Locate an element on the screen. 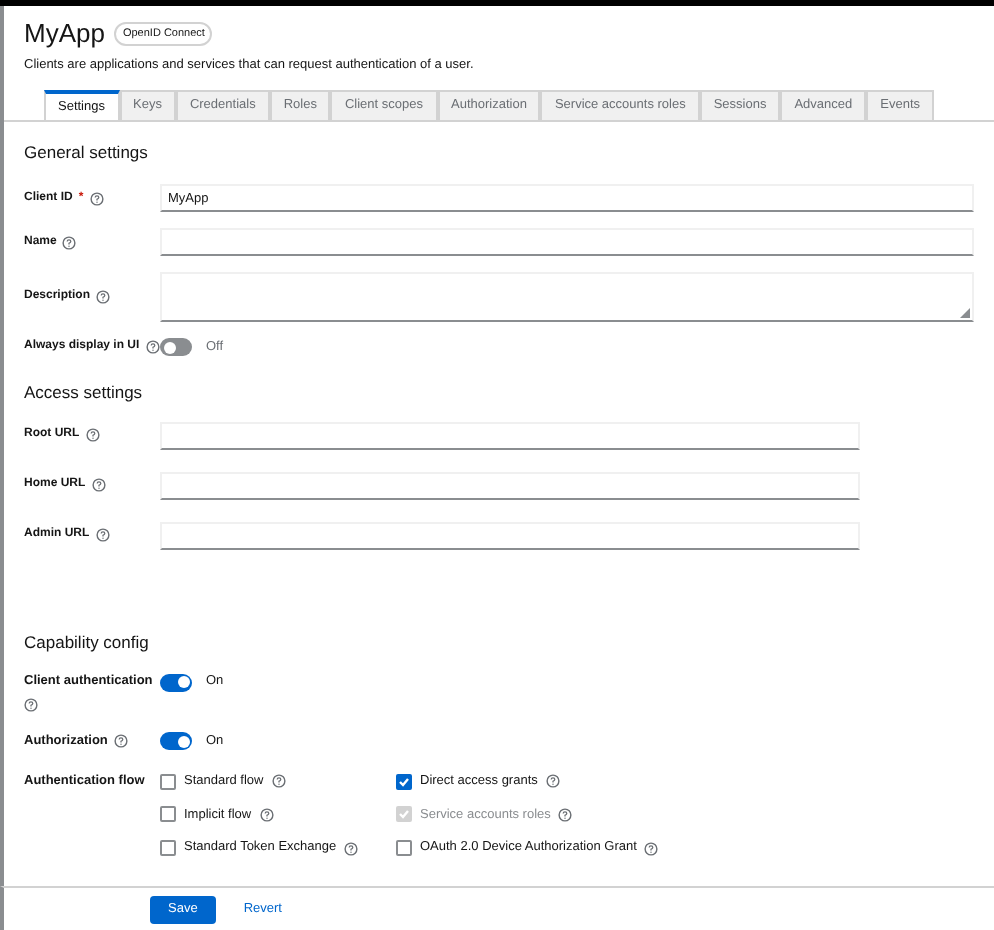 The height and width of the screenshot is (930, 994). section-heading: Capability config is located at coordinates (87, 642).